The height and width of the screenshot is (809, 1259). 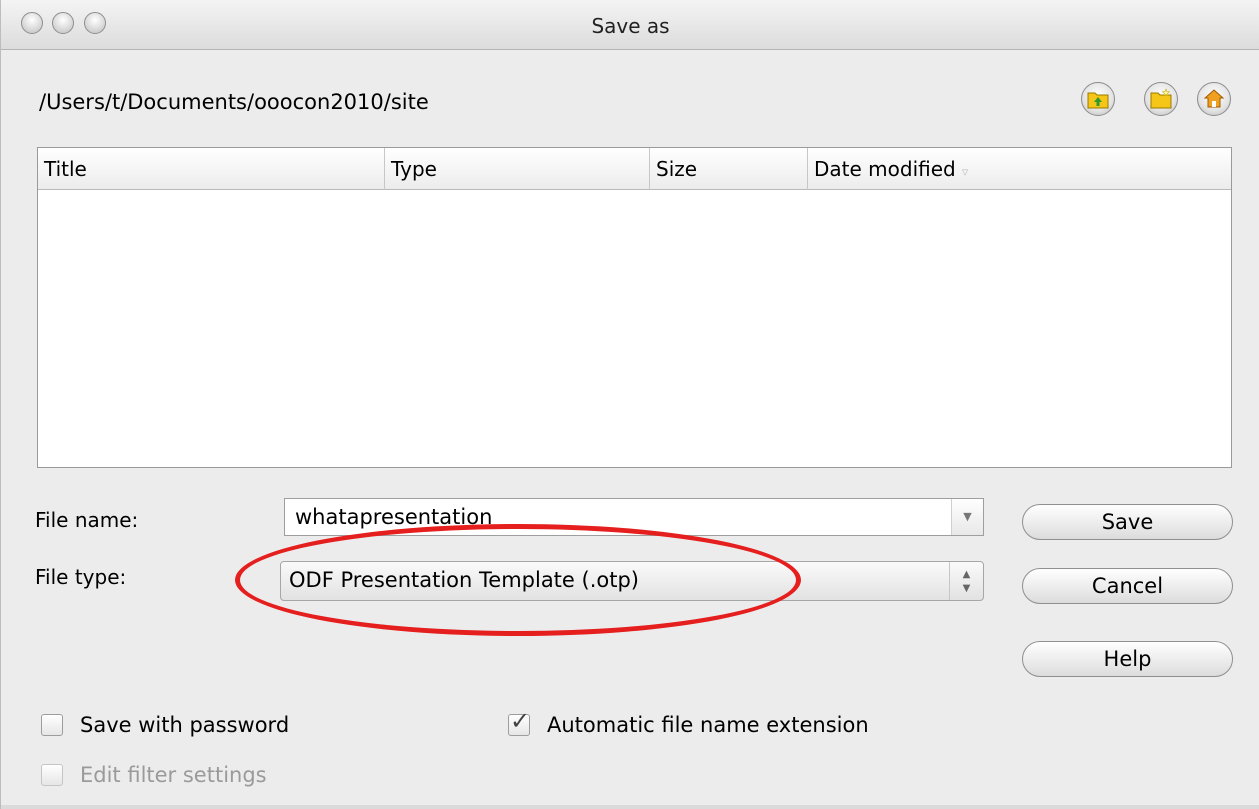 I want to click on folder-up-button, so click(x=1098, y=99).